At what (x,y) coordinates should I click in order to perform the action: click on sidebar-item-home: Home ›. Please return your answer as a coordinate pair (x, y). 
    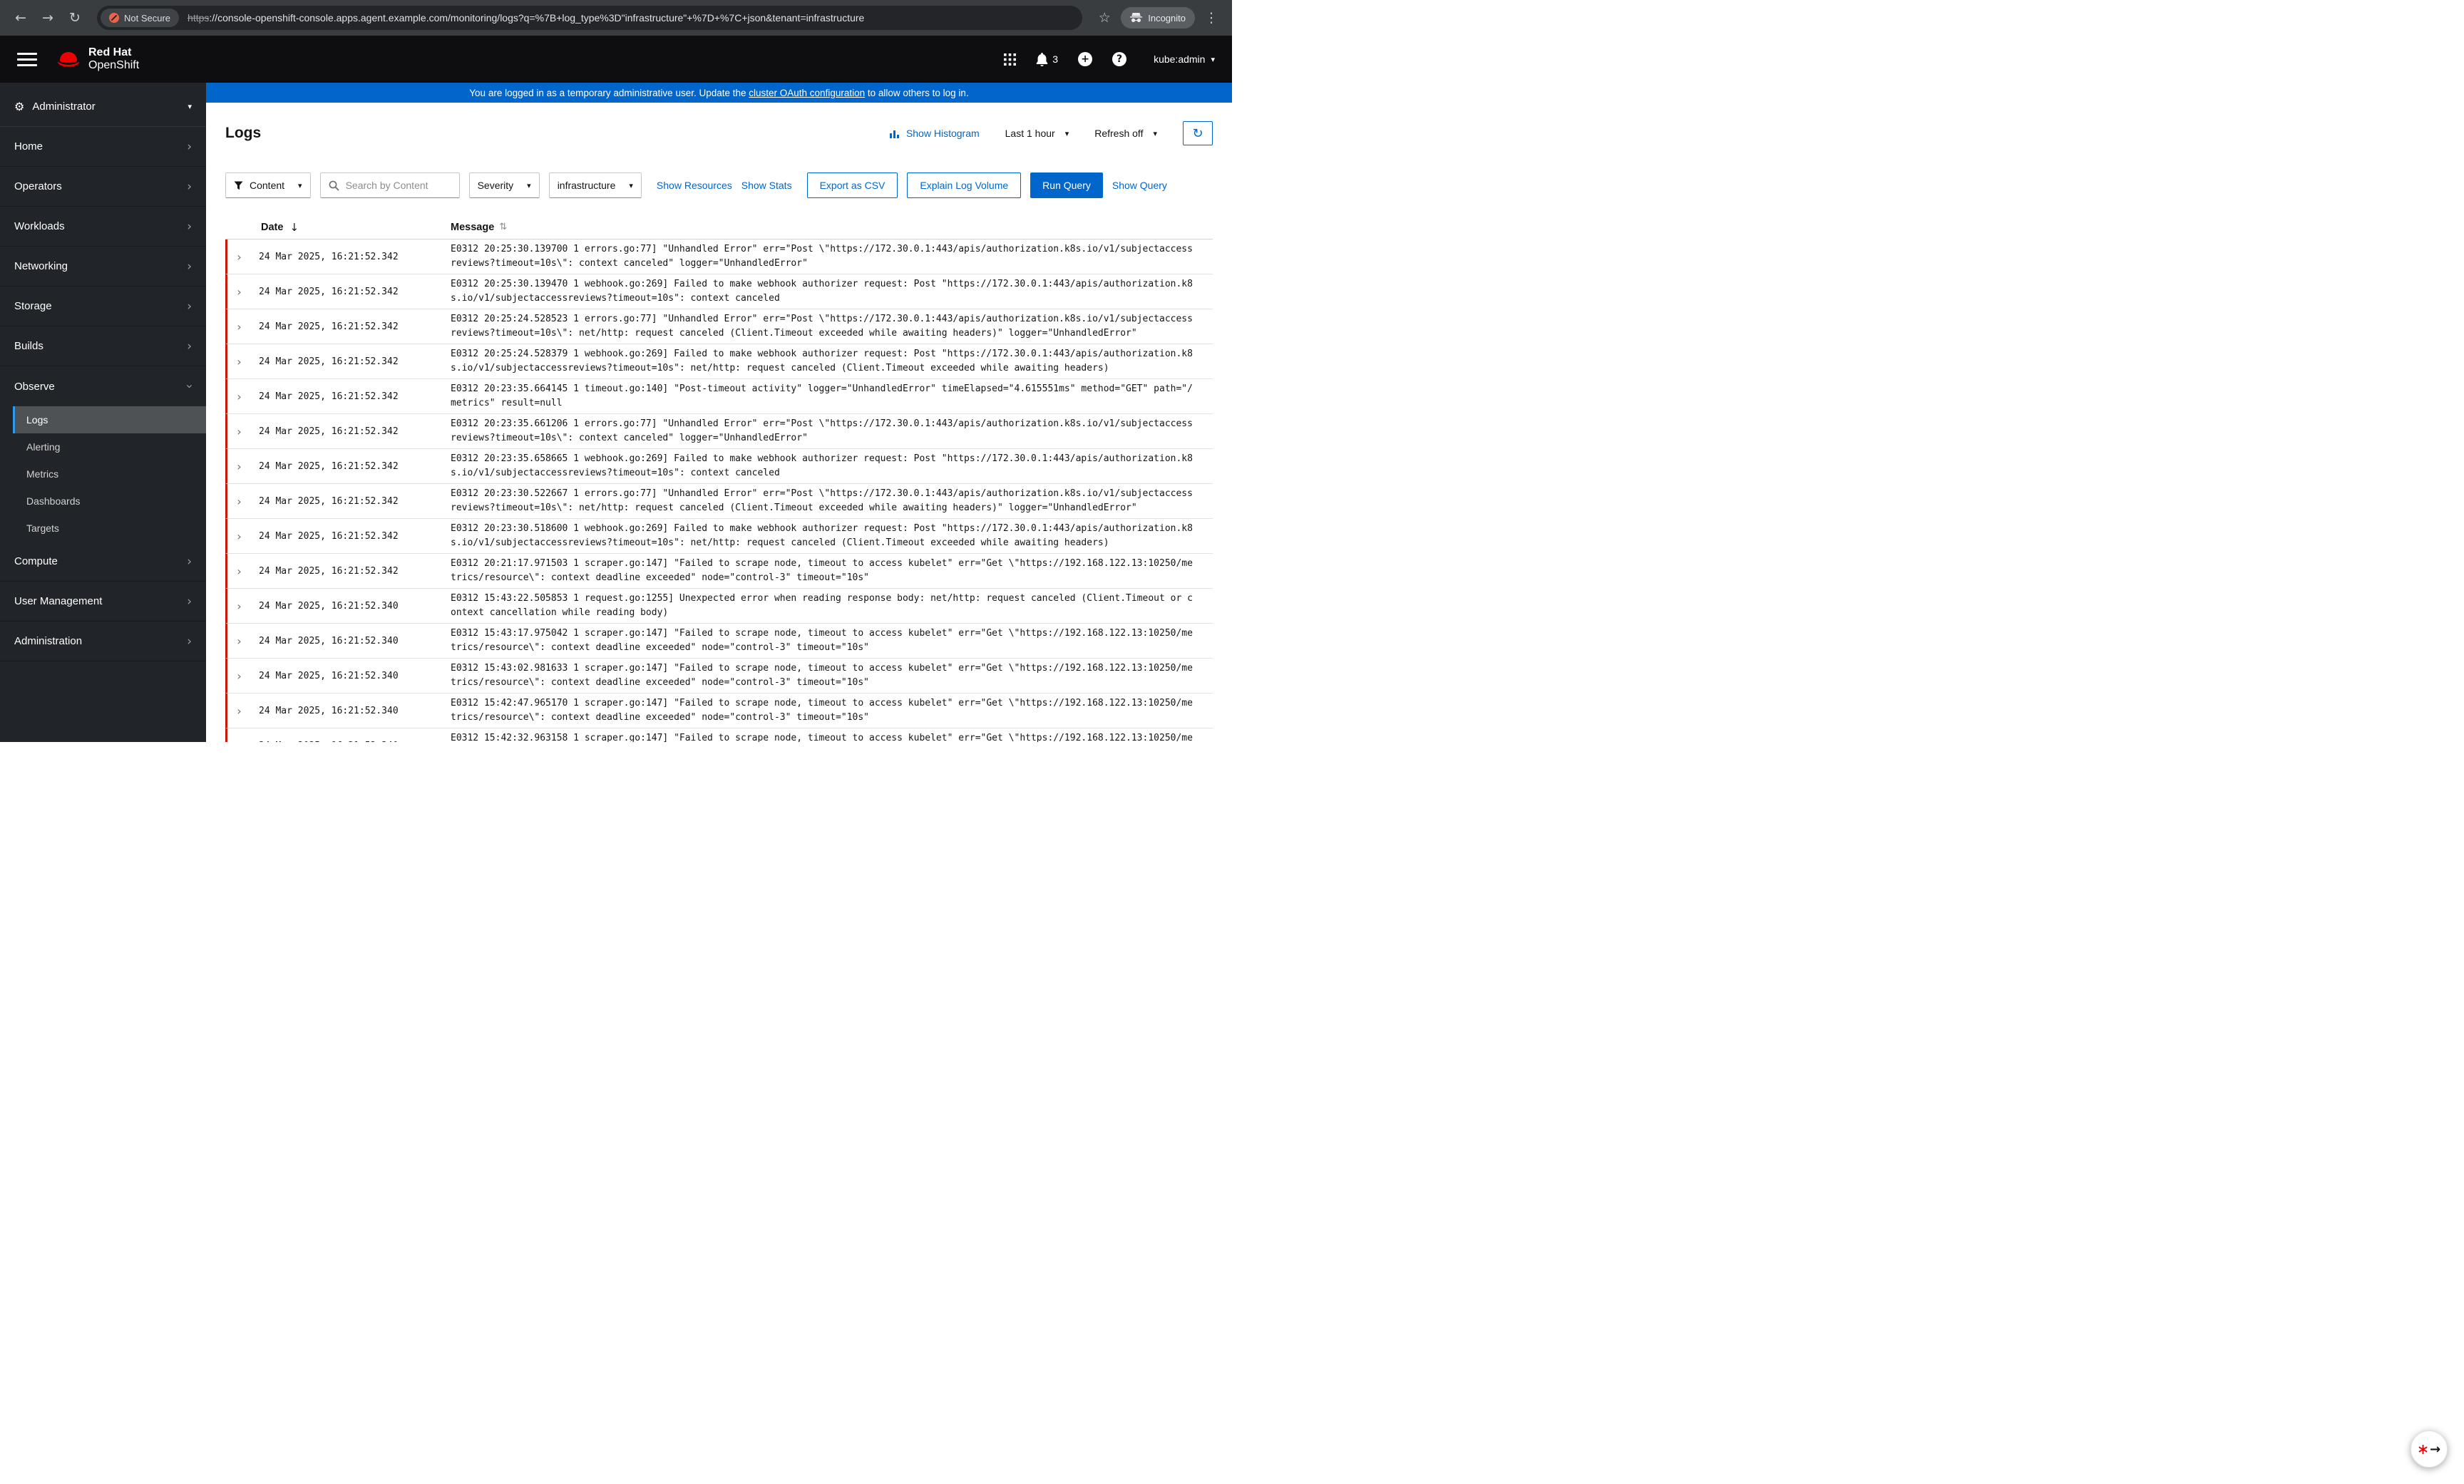
    Looking at the image, I should click on (103, 147).